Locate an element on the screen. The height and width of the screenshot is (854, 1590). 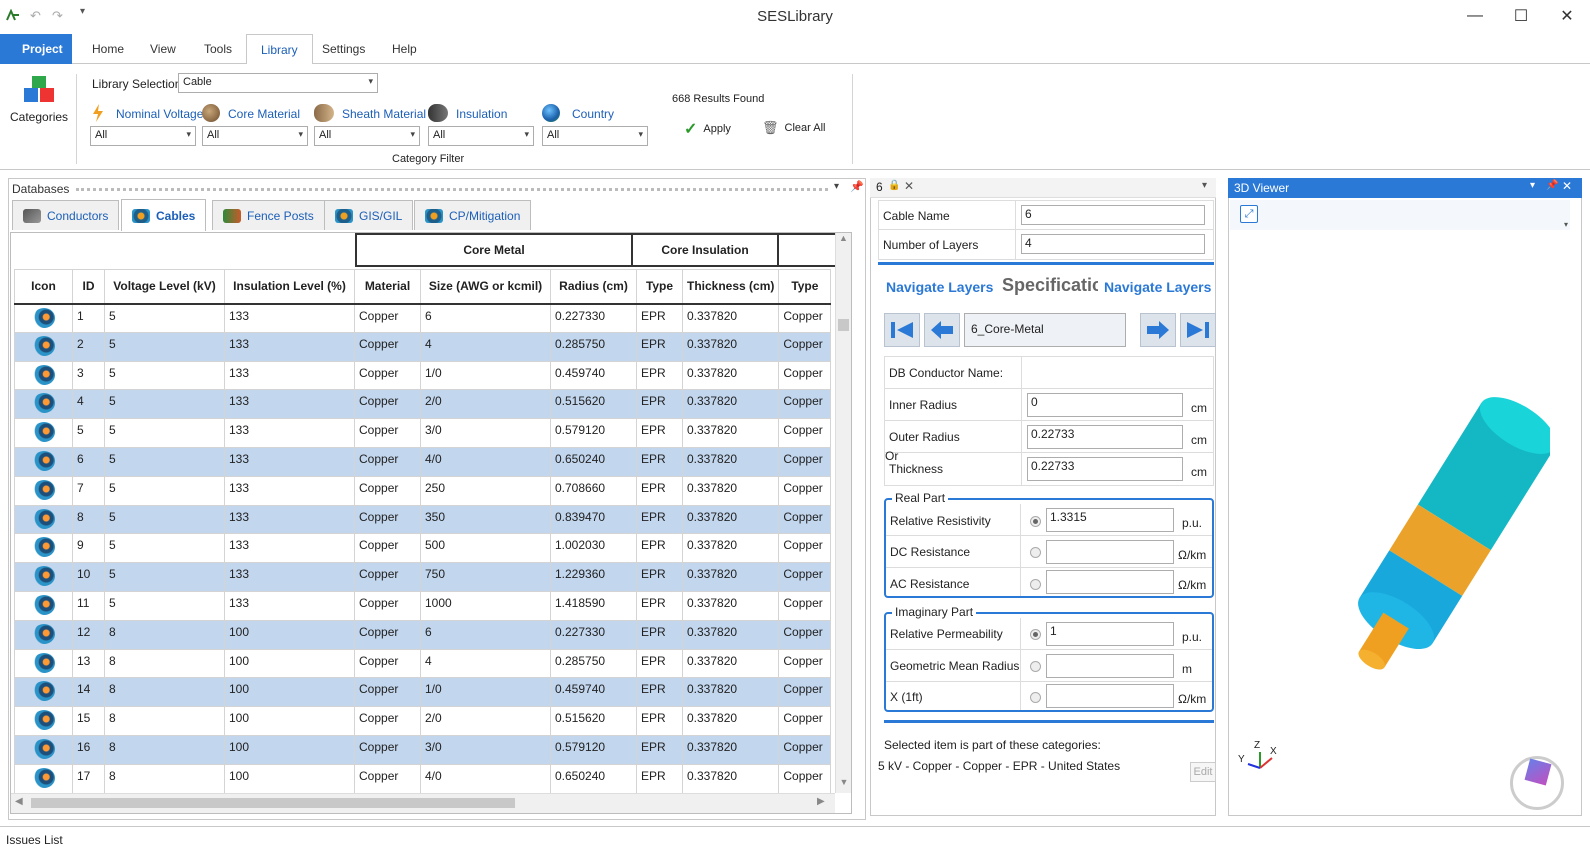
viewer-close-icon: ✕ is located at coordinates (1567, 186).